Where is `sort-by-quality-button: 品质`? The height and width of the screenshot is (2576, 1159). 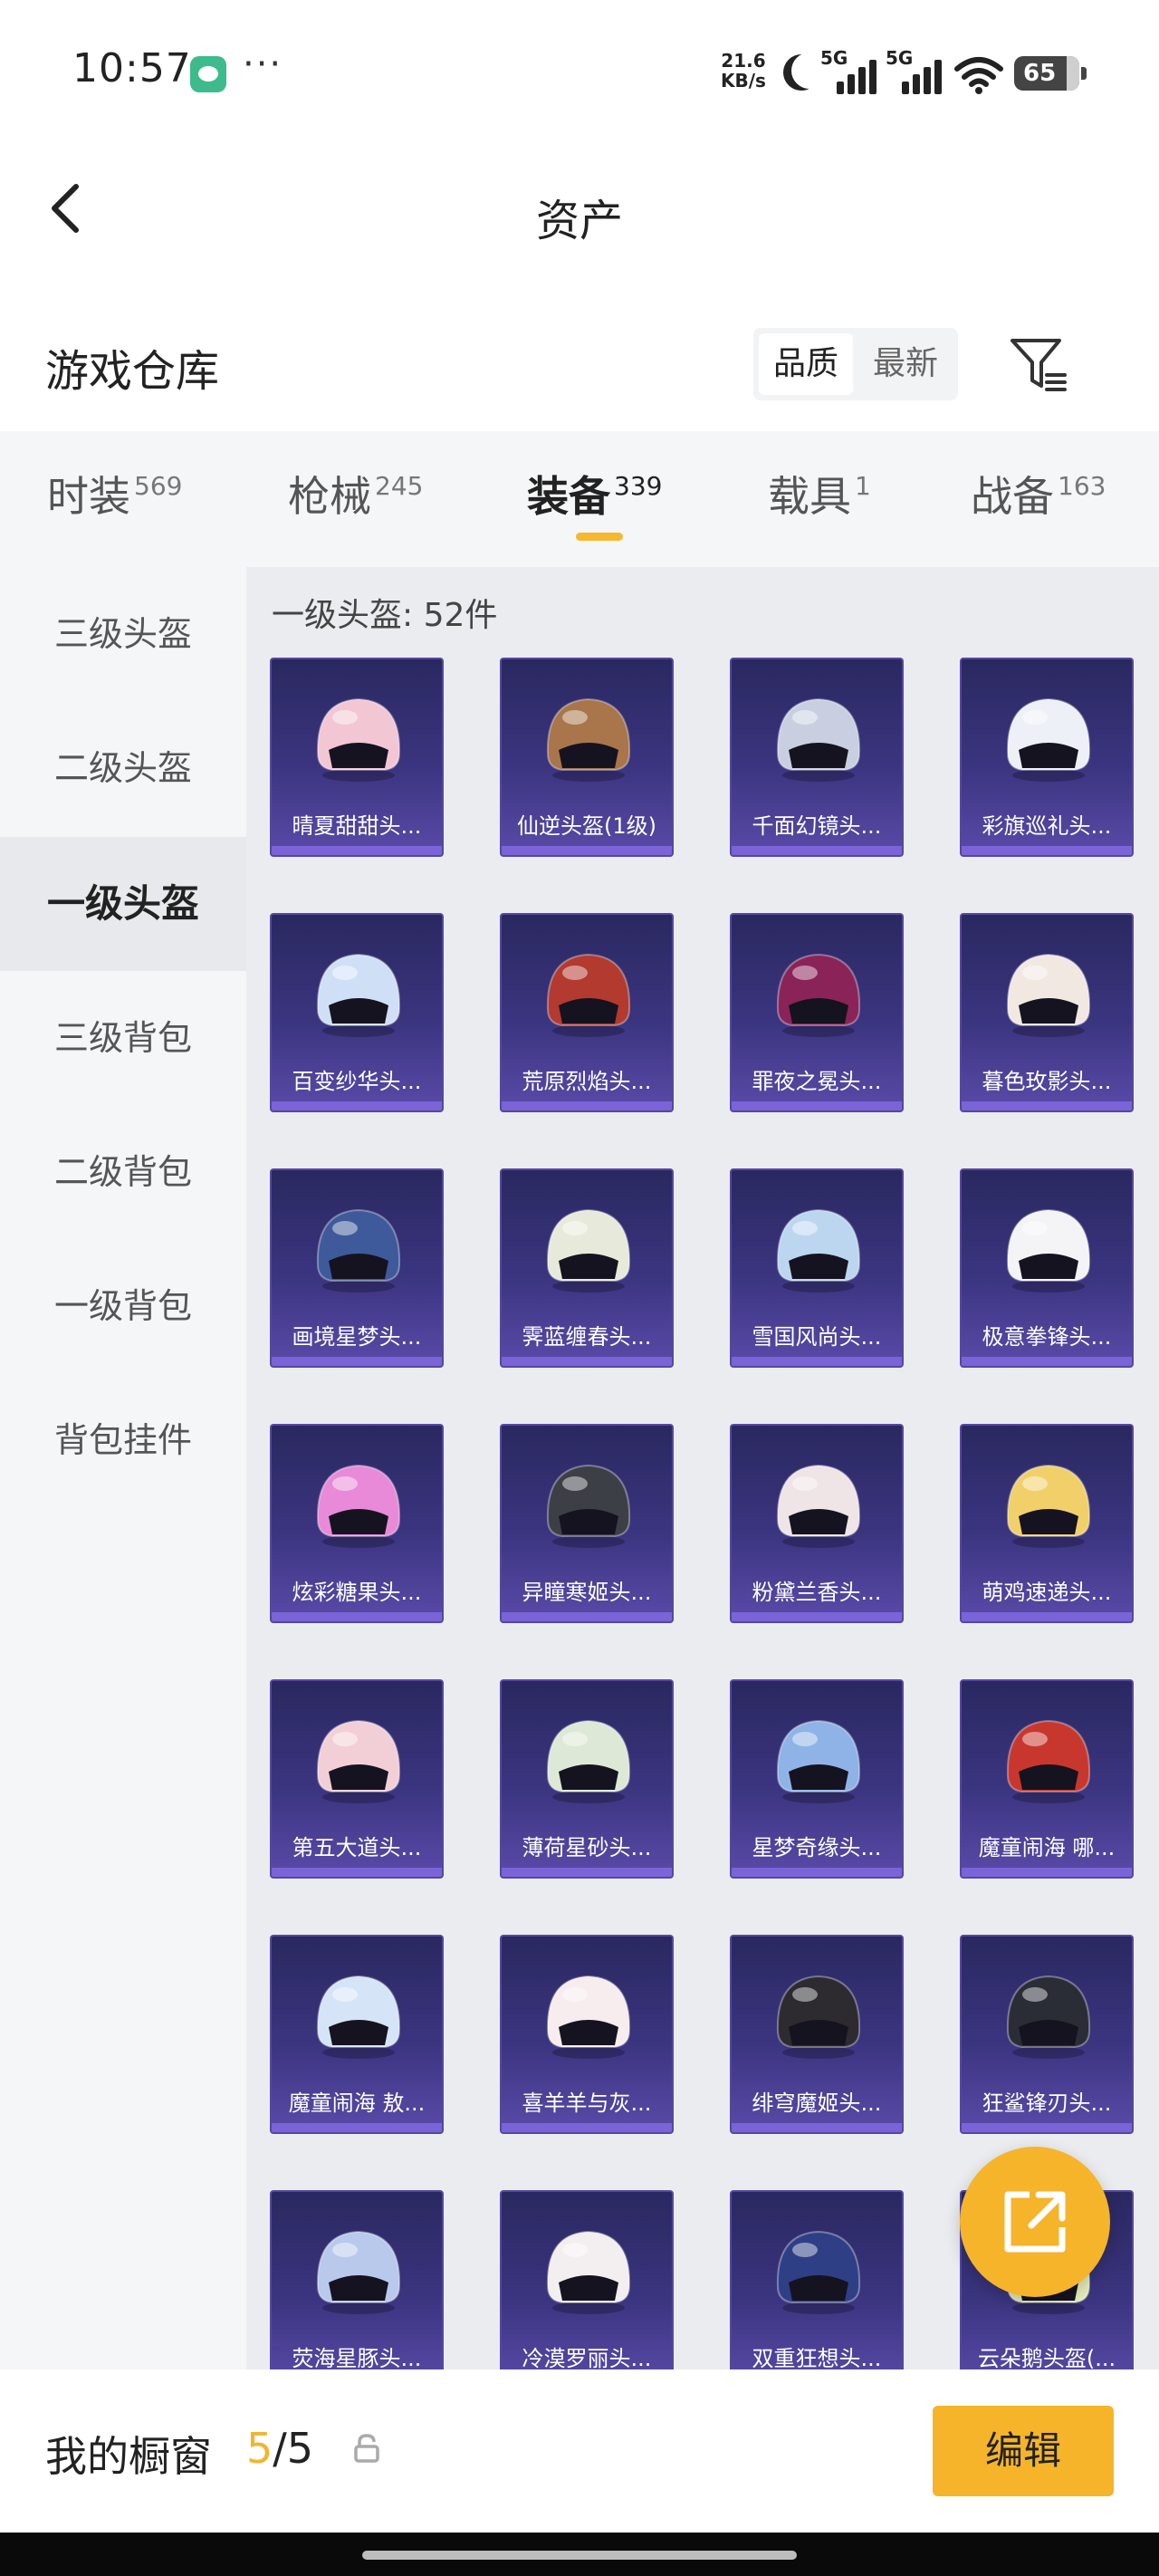 sort-by-quality-button: 品质 is located at coordinates (806, 364).